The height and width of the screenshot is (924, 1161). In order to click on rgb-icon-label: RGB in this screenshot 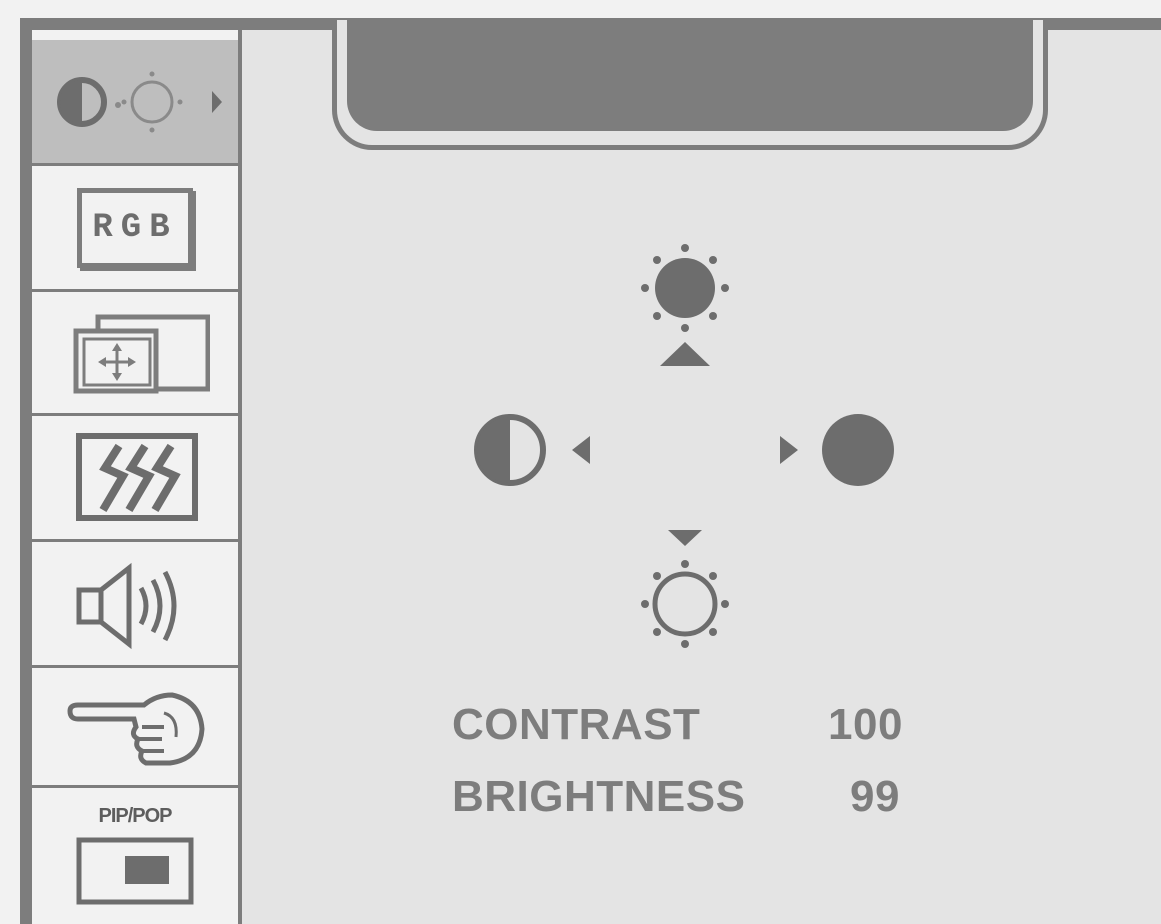, I will do `click(135, 227)`.